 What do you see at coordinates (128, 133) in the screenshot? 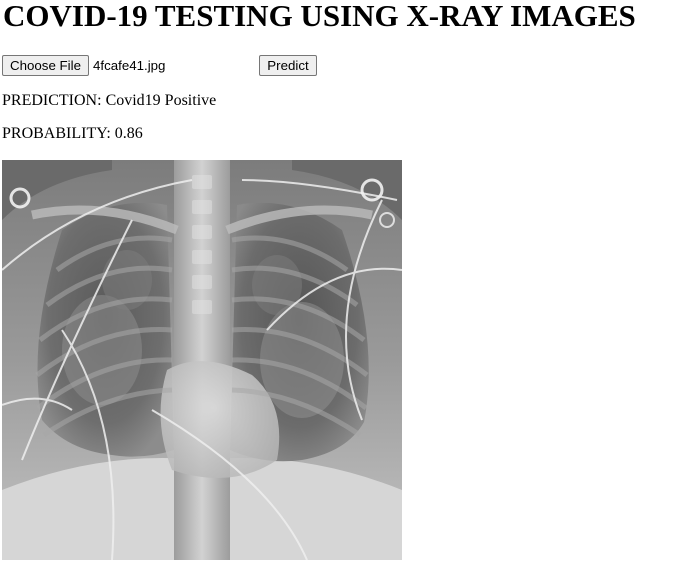
I see `probability-value: 0.86` at bounding box center [128, 133].